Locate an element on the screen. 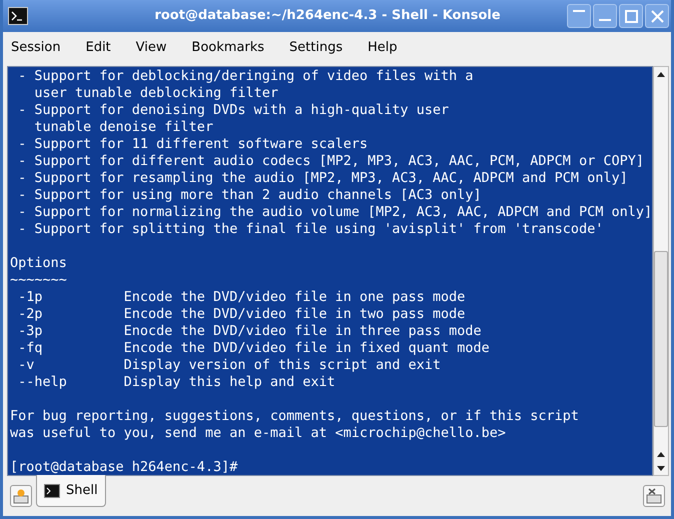 The height and width of the screenshot is (519, 674). maximize-icon is located at coordinates (631, 16).